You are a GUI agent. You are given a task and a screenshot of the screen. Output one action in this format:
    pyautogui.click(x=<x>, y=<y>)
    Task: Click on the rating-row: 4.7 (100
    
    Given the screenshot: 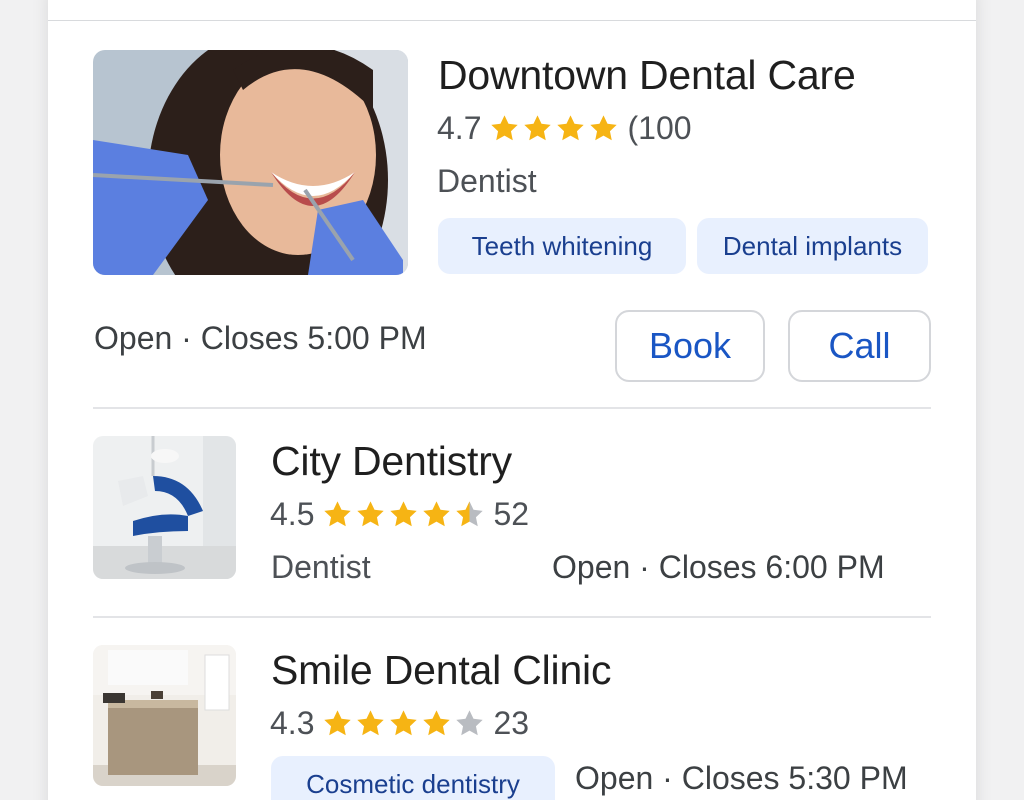 What is the action you would take?
    pyautogui.click(x=564, y=128)
    